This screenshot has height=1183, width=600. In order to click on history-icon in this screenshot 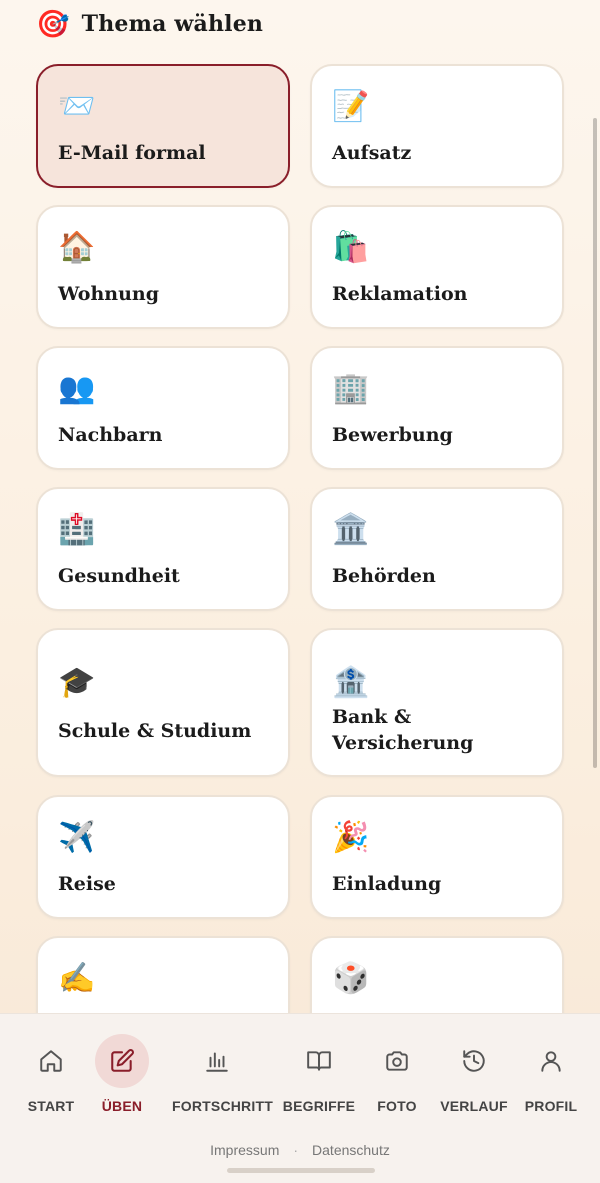, I will do `click(474, 1061)`.